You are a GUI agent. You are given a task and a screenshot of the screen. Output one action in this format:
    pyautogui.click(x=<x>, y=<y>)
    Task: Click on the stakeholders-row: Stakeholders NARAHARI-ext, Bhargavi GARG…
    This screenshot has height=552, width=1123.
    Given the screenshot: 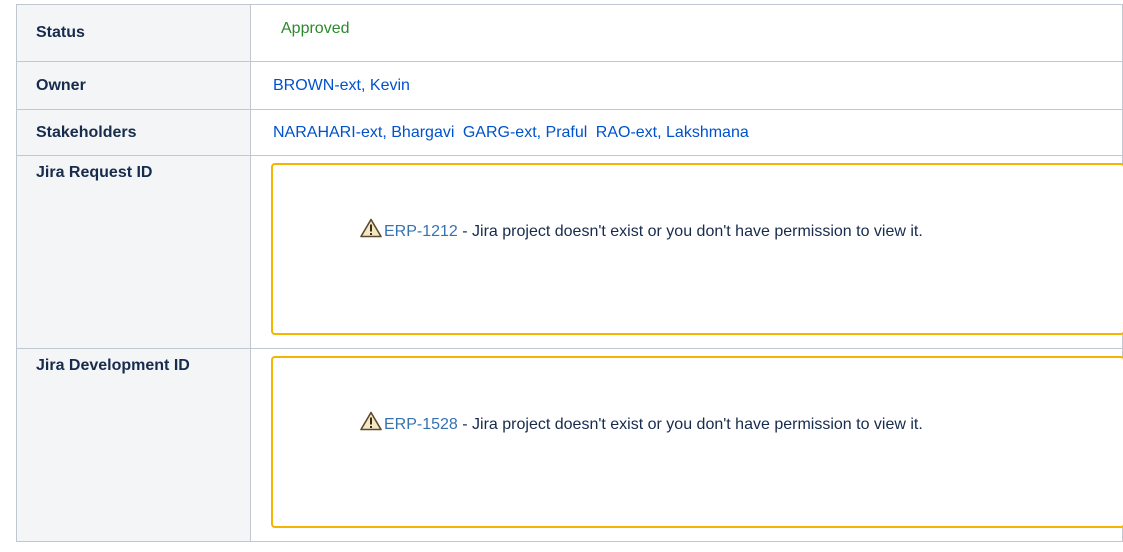 What is the action you would take?
    pyautogui.click(x=569, y=132)
    